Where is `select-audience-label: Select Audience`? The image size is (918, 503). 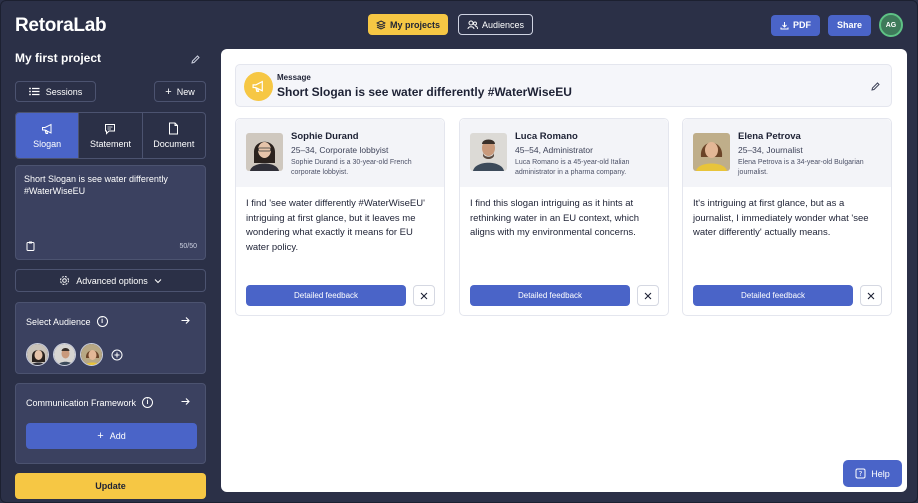 select-audience-label: Select Audience is located at coordinates (58, 321).